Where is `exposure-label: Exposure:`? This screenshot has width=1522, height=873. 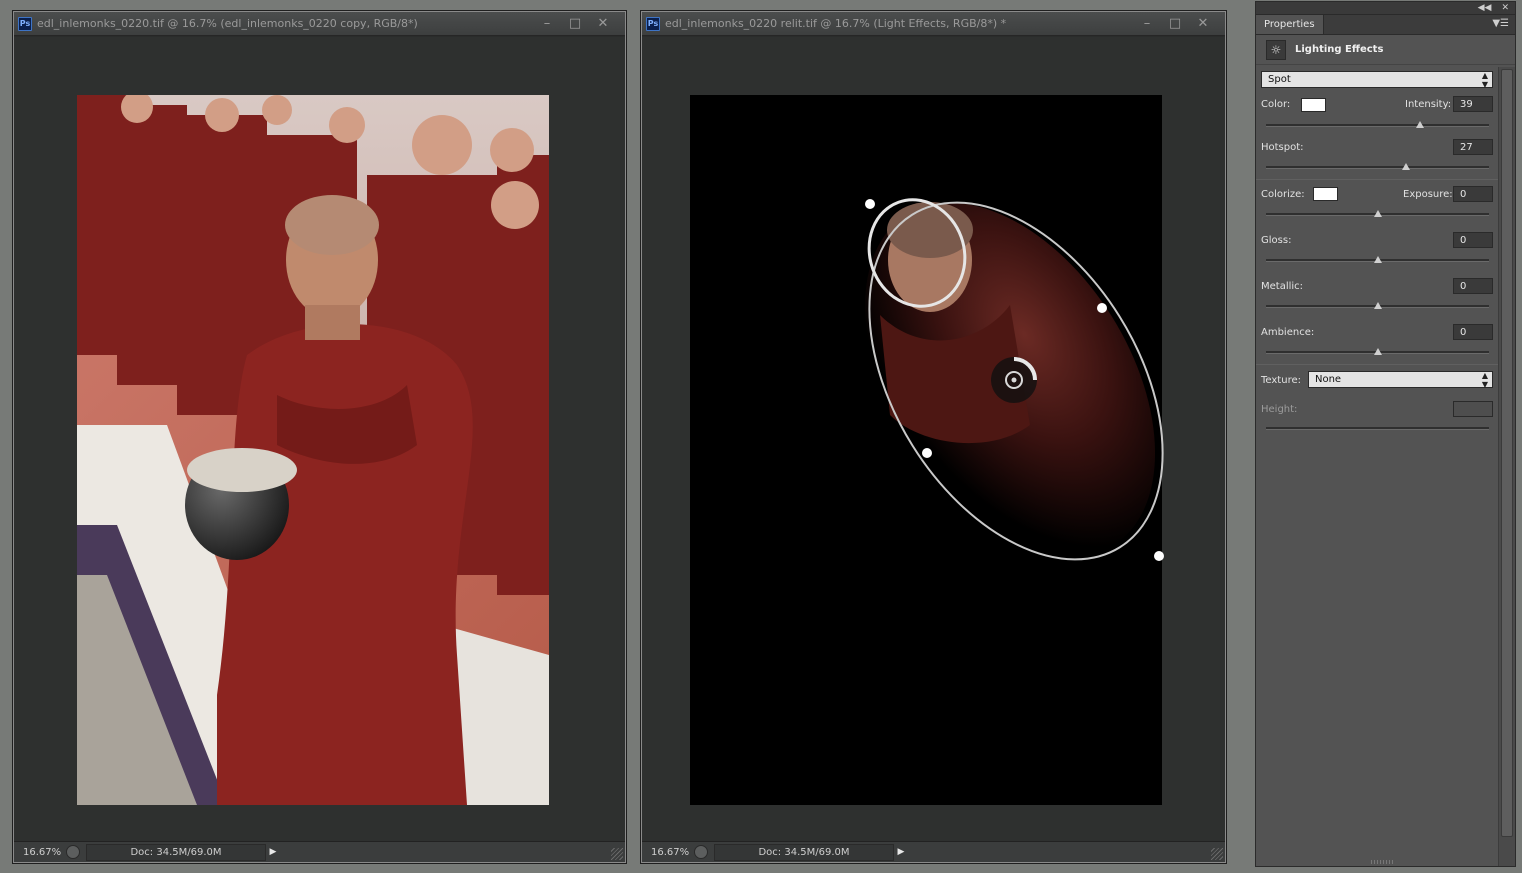
exposure-label: Exposure: is located at coordinates (1428, 194).